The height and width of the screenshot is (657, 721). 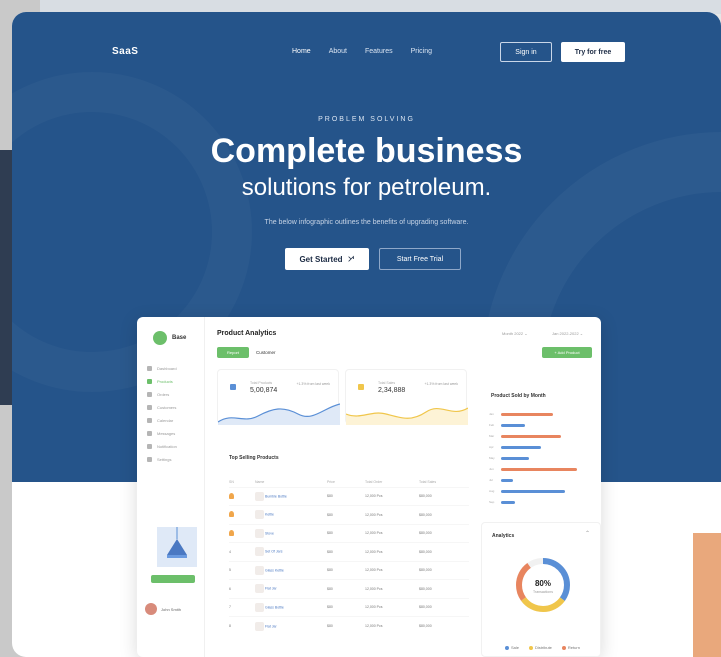 What do you see at coordinates (174, 433) in the screenshot?
I see `sidebar-item-messages: Messages` at bounding box center [174, 433].